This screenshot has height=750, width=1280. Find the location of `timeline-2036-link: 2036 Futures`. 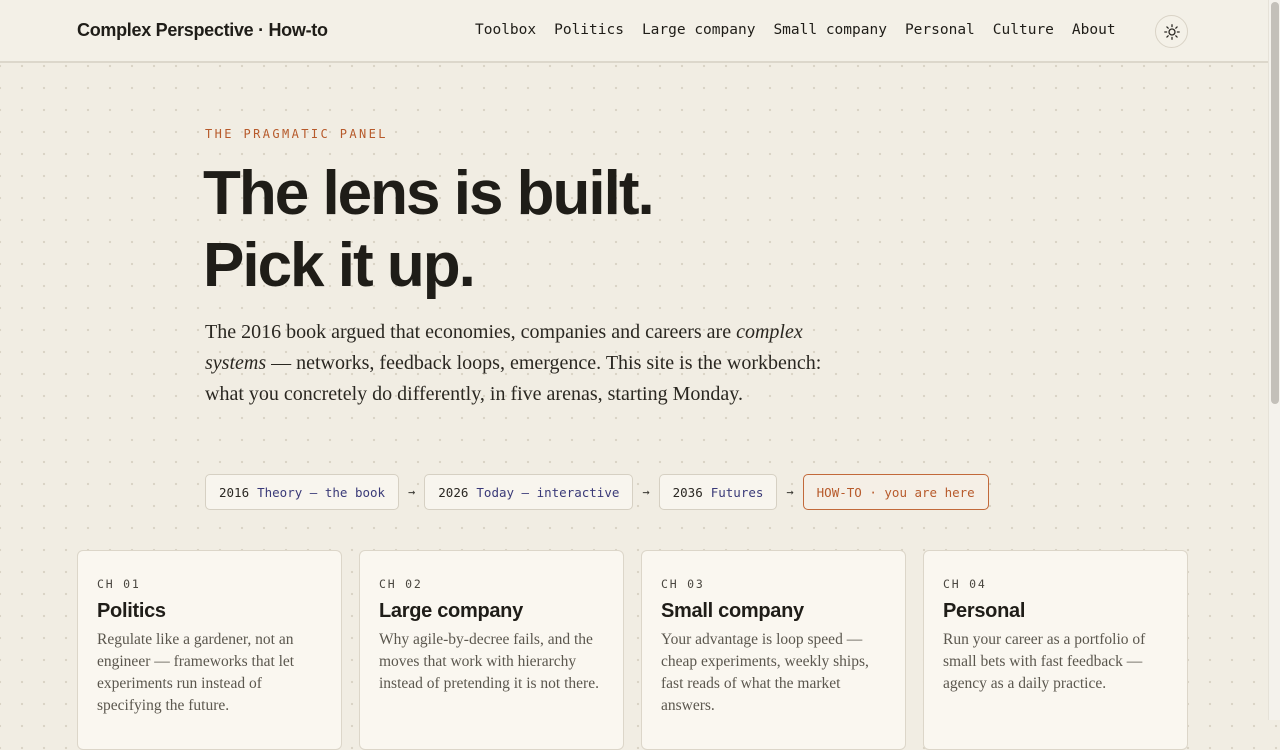

timeline-2036-link: 2036 Futures is located at coordinates (718, 492).